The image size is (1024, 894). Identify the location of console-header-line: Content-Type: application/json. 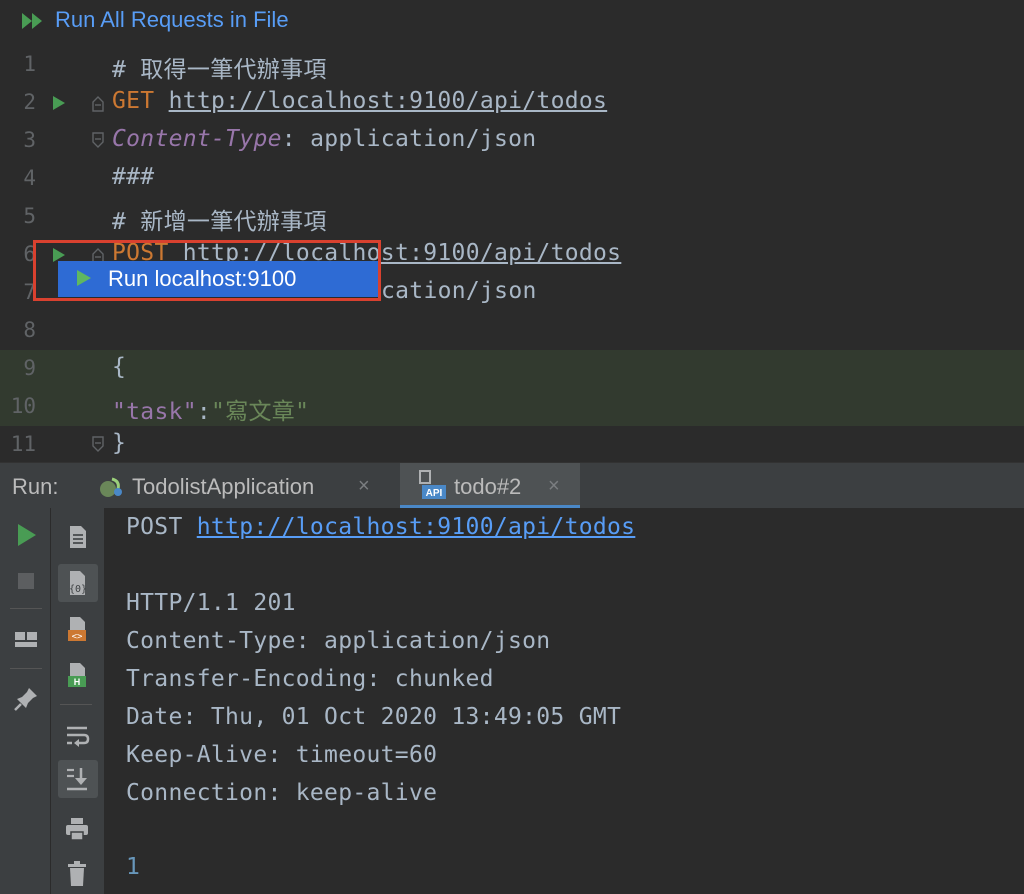
(338, 641).